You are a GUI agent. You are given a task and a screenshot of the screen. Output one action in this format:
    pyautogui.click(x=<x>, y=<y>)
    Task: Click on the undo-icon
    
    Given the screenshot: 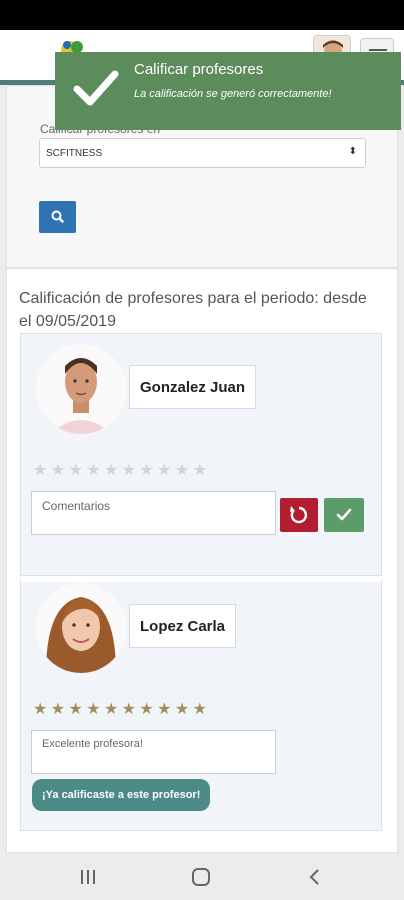 What is the action you would take?
    pyautogui.click(x=299, y=515)
    